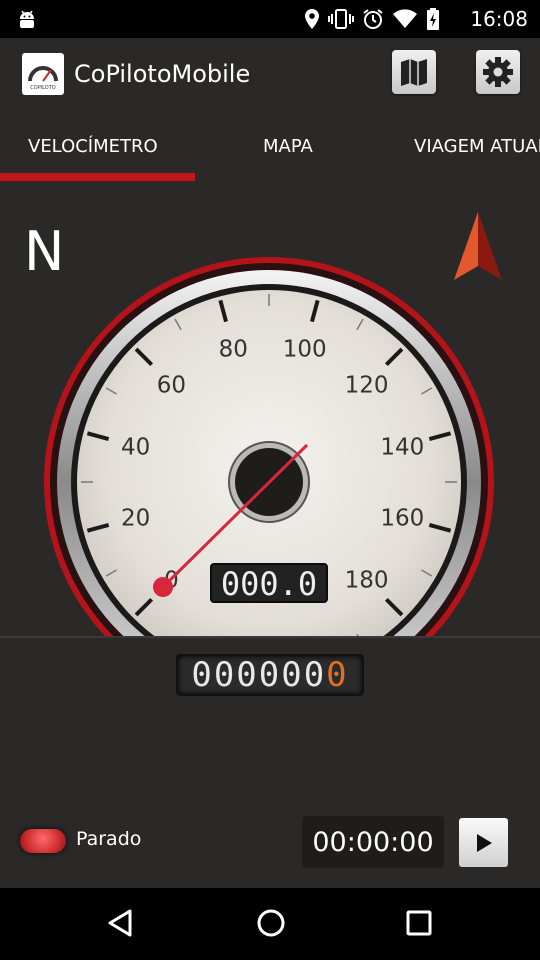  I want to click on battery-icon, so click(433, 19).